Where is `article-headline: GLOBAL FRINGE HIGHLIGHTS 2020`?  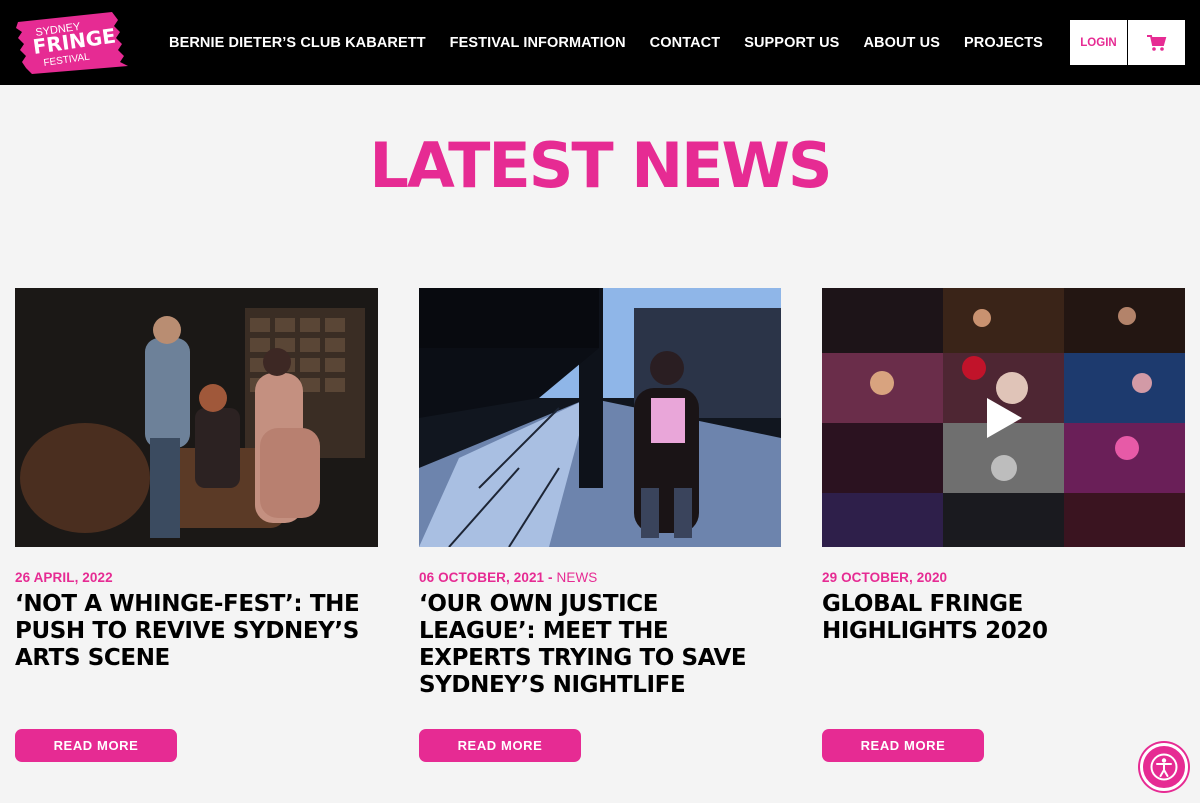
article-headline: GLOBAL FRINGE HIGHLIGHTS 2020 is located at coordinates (1003, 618).